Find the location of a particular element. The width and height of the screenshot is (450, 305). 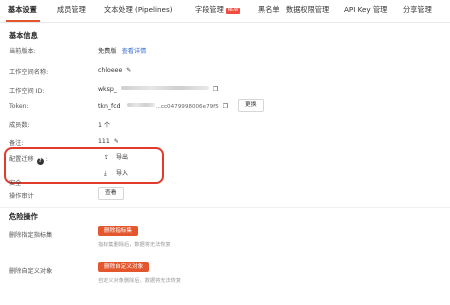

edit-icon: ✎ is located at coordinates (128, 70).